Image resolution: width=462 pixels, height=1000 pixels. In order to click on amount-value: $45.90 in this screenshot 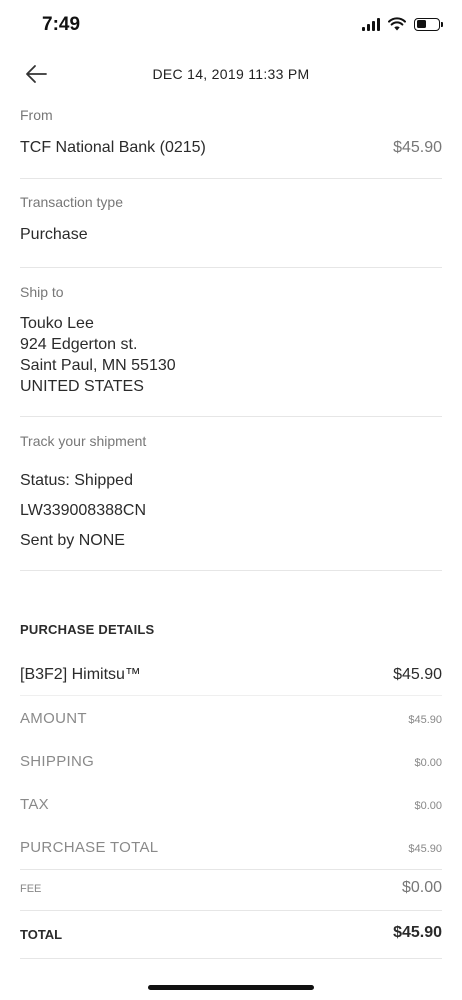, I will do `click(425, 720)`.